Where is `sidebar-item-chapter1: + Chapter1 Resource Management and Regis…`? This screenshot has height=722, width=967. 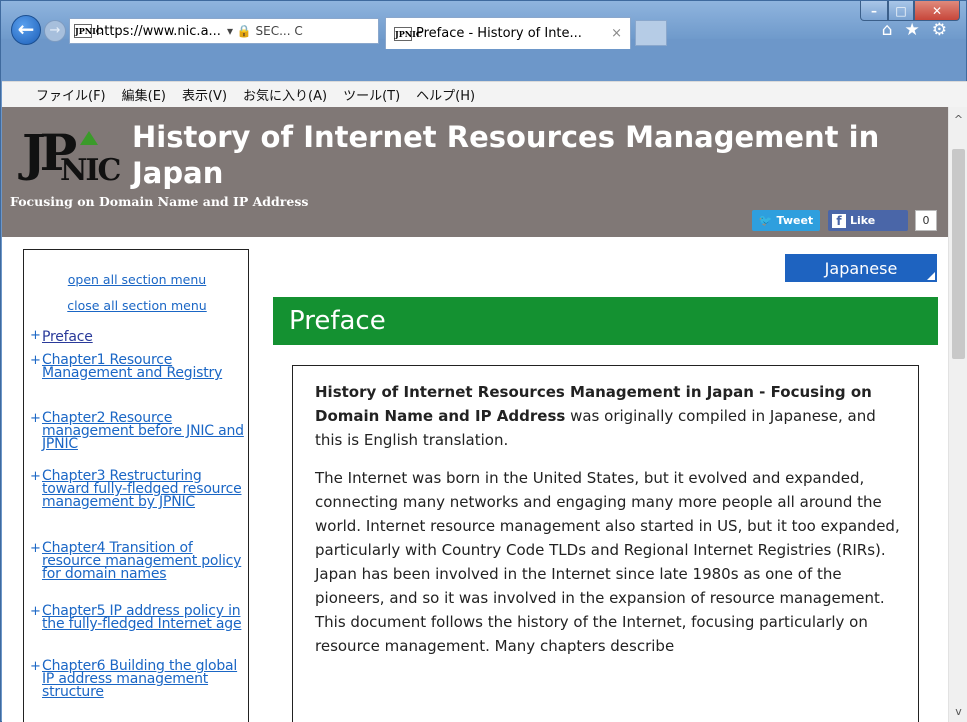 sidebar-item-chapter1: + Chapter1 Resource Management and Regis… is located at coordinates (138, 366).